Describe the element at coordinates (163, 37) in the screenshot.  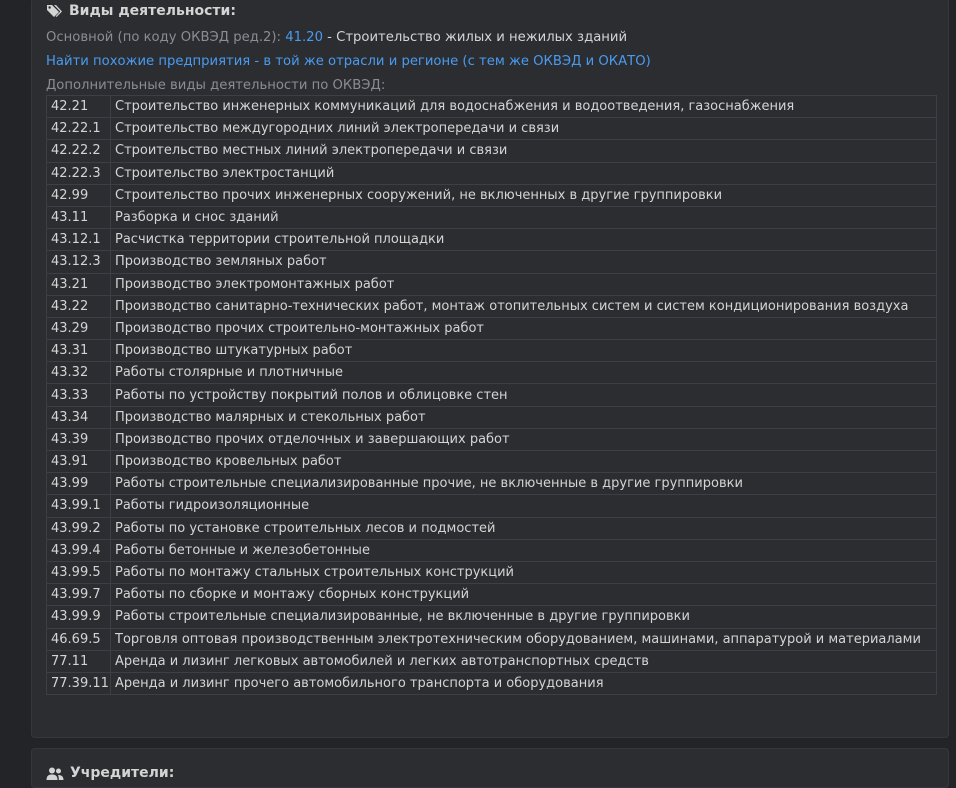
I see `main-activity-prefix: Основной (по коду ОКВЭД ред.2):` at that location.